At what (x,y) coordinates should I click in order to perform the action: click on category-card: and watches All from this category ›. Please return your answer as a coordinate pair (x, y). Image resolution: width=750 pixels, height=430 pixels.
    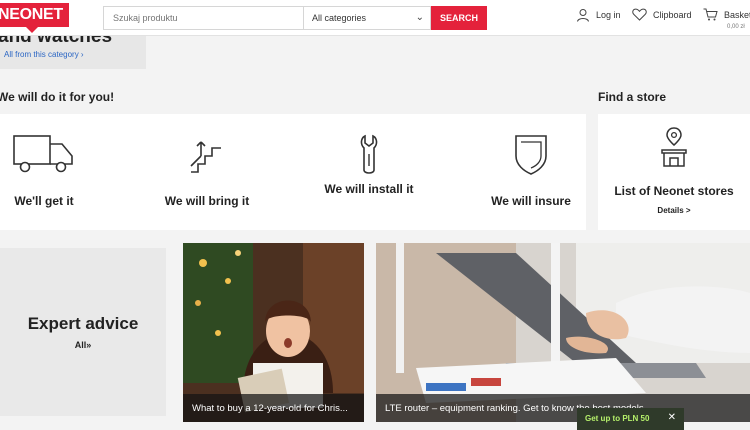
    Looking at the image, I should click on (73, 52).